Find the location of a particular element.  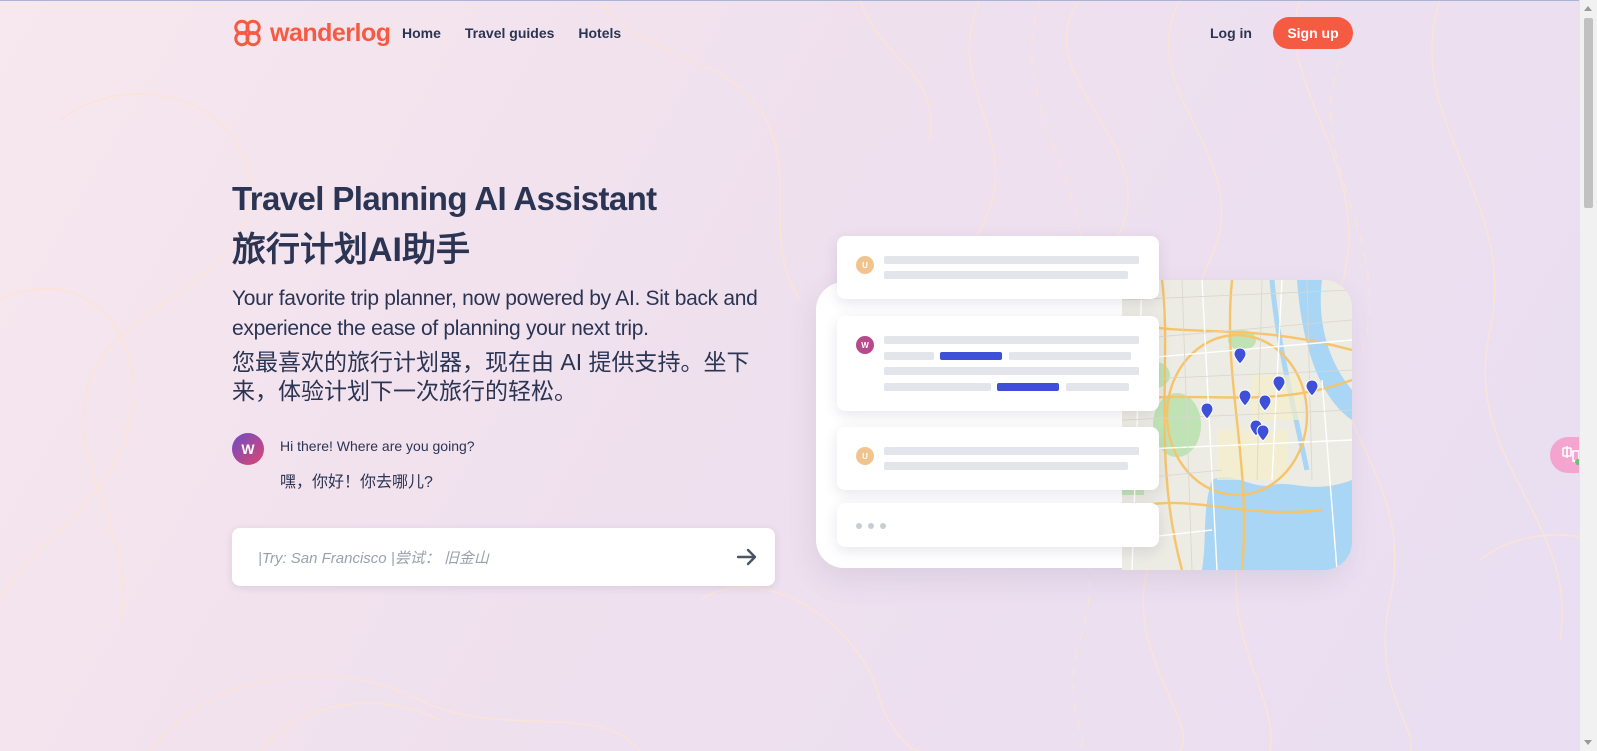

login-link: Log in is located at coordinates (1231, 33).